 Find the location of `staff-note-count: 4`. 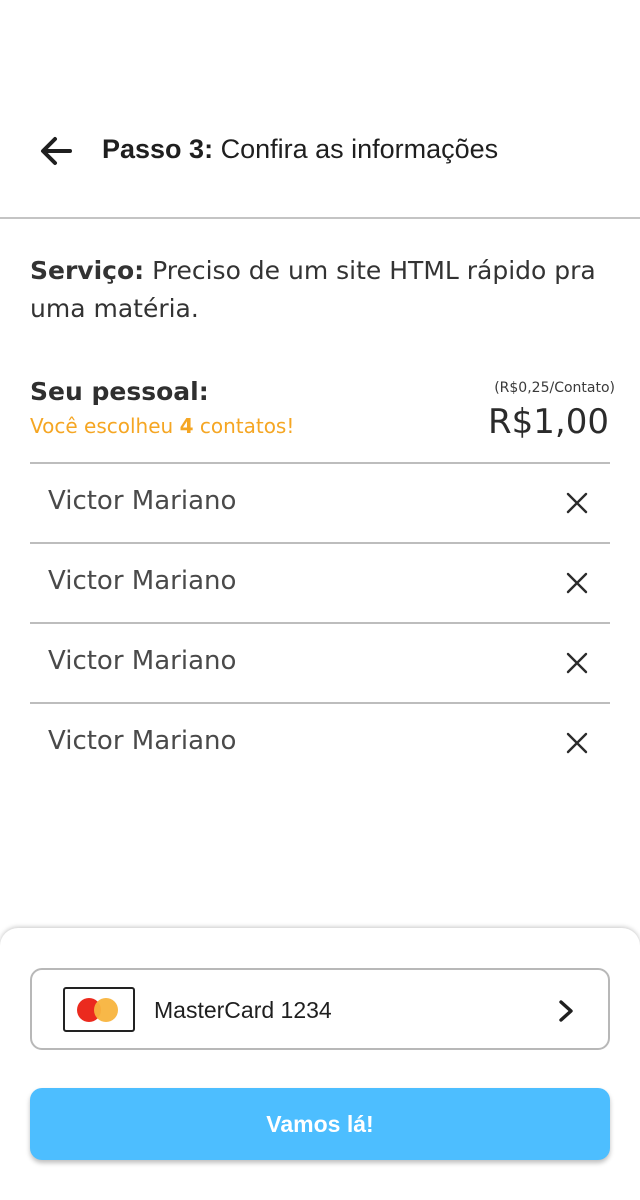

staff-note-count: 4 is located at coordinates (186, 426).